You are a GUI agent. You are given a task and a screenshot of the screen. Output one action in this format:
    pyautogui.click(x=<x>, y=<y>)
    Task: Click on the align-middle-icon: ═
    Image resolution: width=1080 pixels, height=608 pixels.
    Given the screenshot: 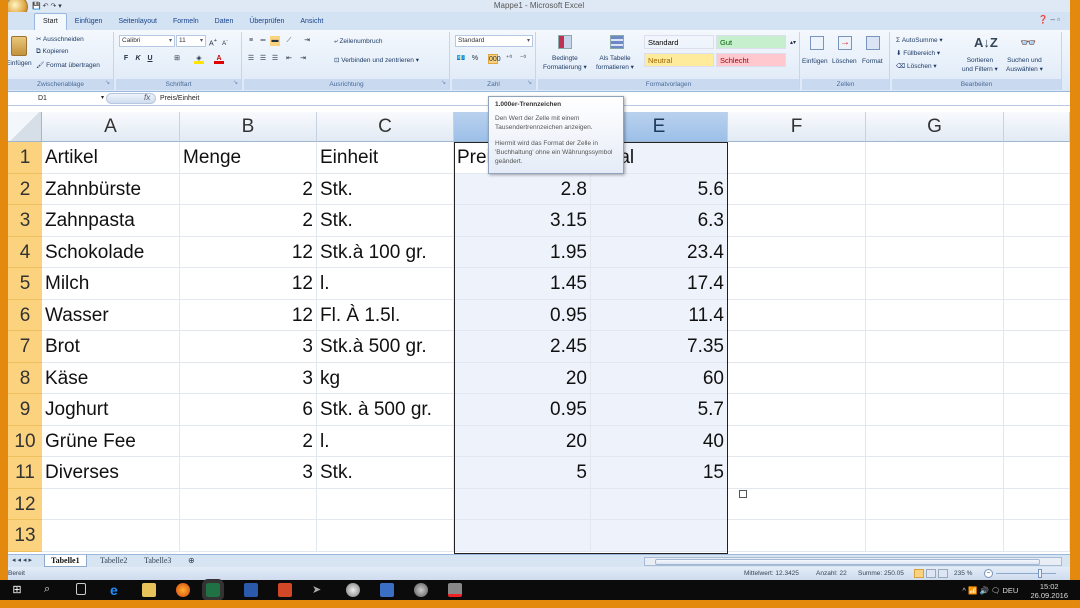 What is the action you would take?
    pyautogui.click(x=263, y=41)
    